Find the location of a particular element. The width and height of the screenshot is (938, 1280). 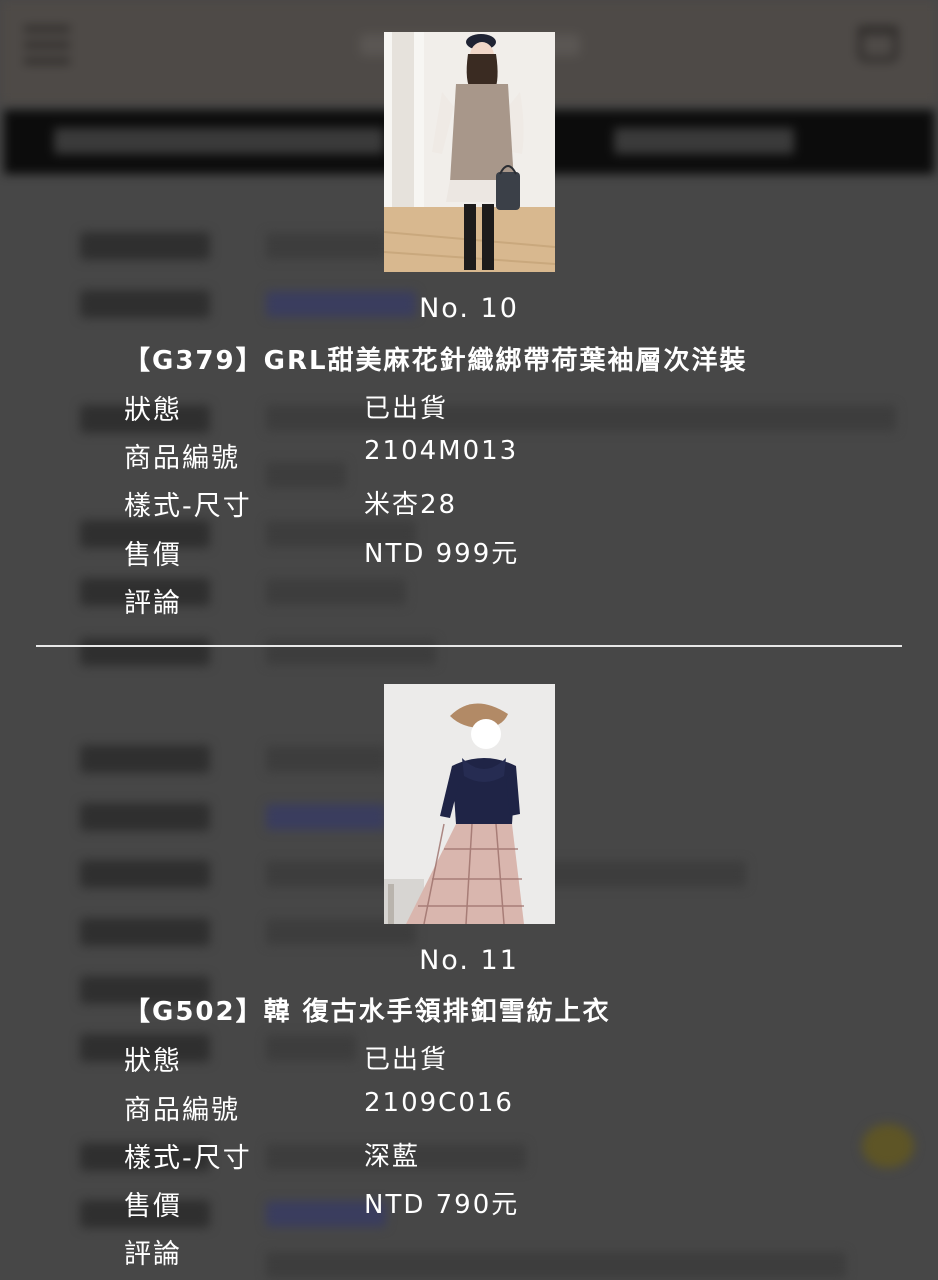

product-title: 【G502】韓 復古水手領排釦雪紡上衣 is located at coordinates (367, 1012).